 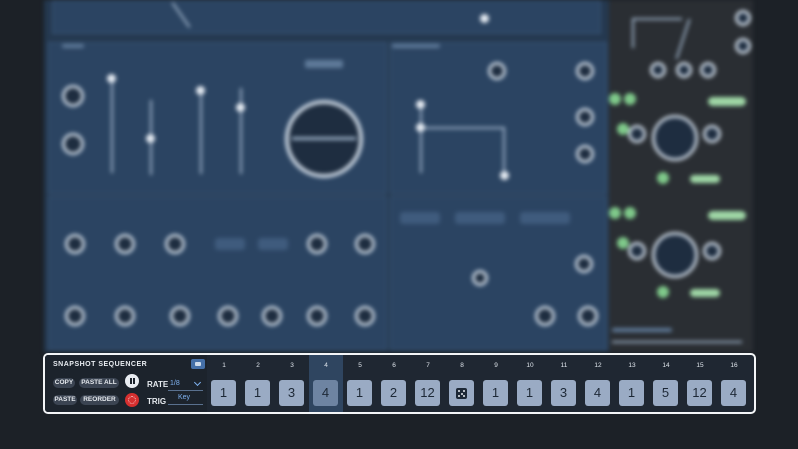 I want to click on step-number: 16, so click(x=734, y=365).